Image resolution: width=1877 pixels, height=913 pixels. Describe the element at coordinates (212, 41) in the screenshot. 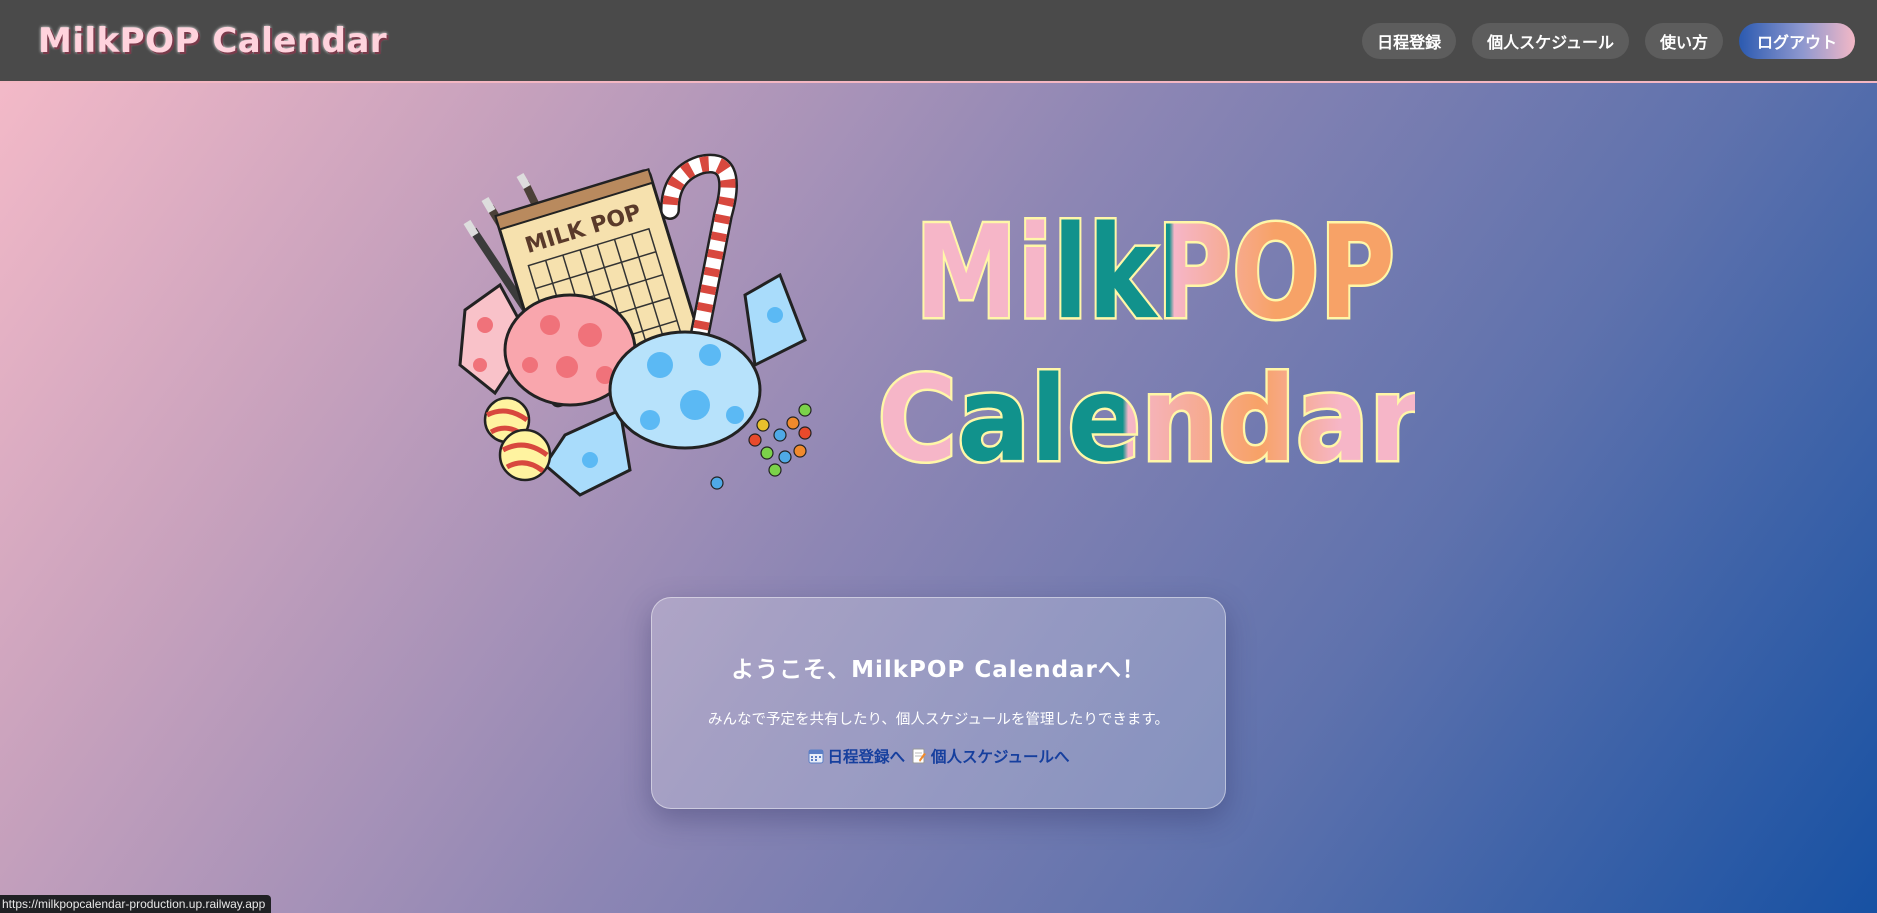

I see `brand-logo-text: MilkPOP Calendar` at that location.